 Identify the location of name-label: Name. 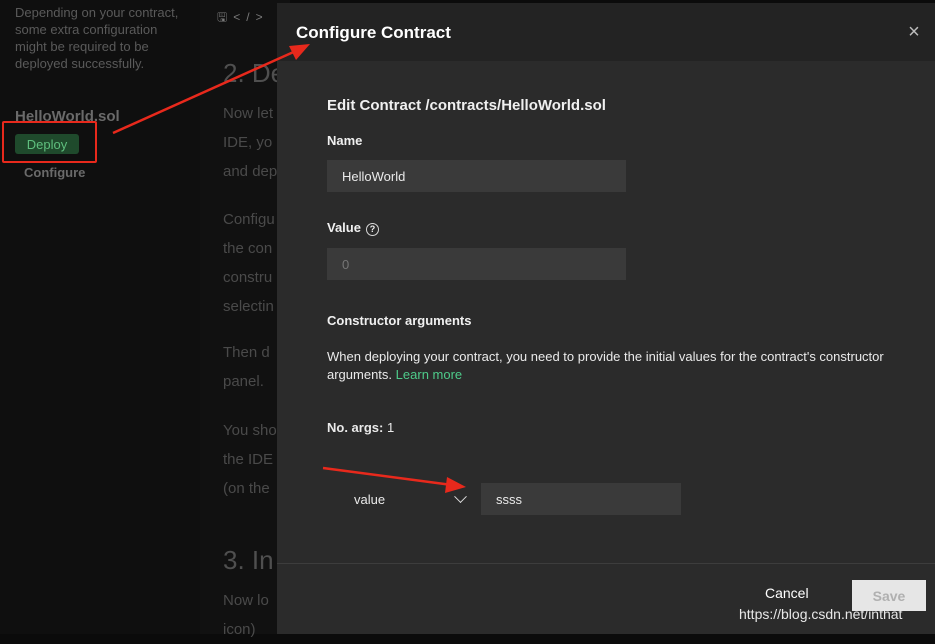
(345, 140).